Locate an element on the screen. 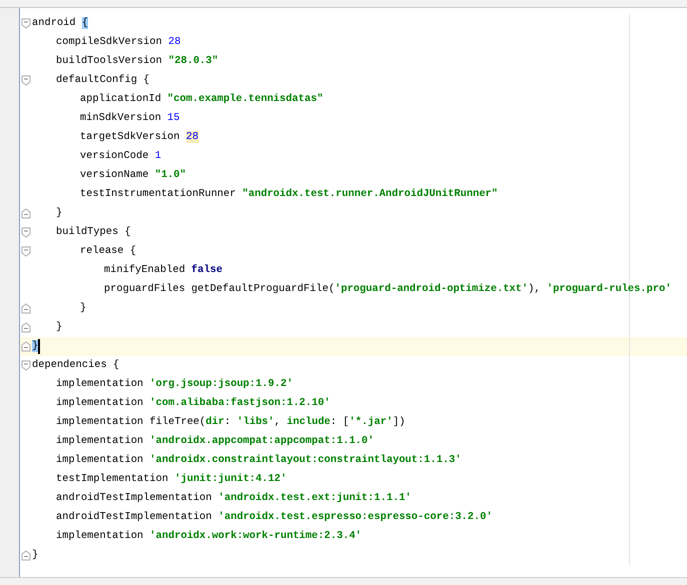 The width and height of the screenshot is (687, 585). code-line: implementation 'org.jsoup:jsoup:1.9.2' is located at coordinates (174, 384).